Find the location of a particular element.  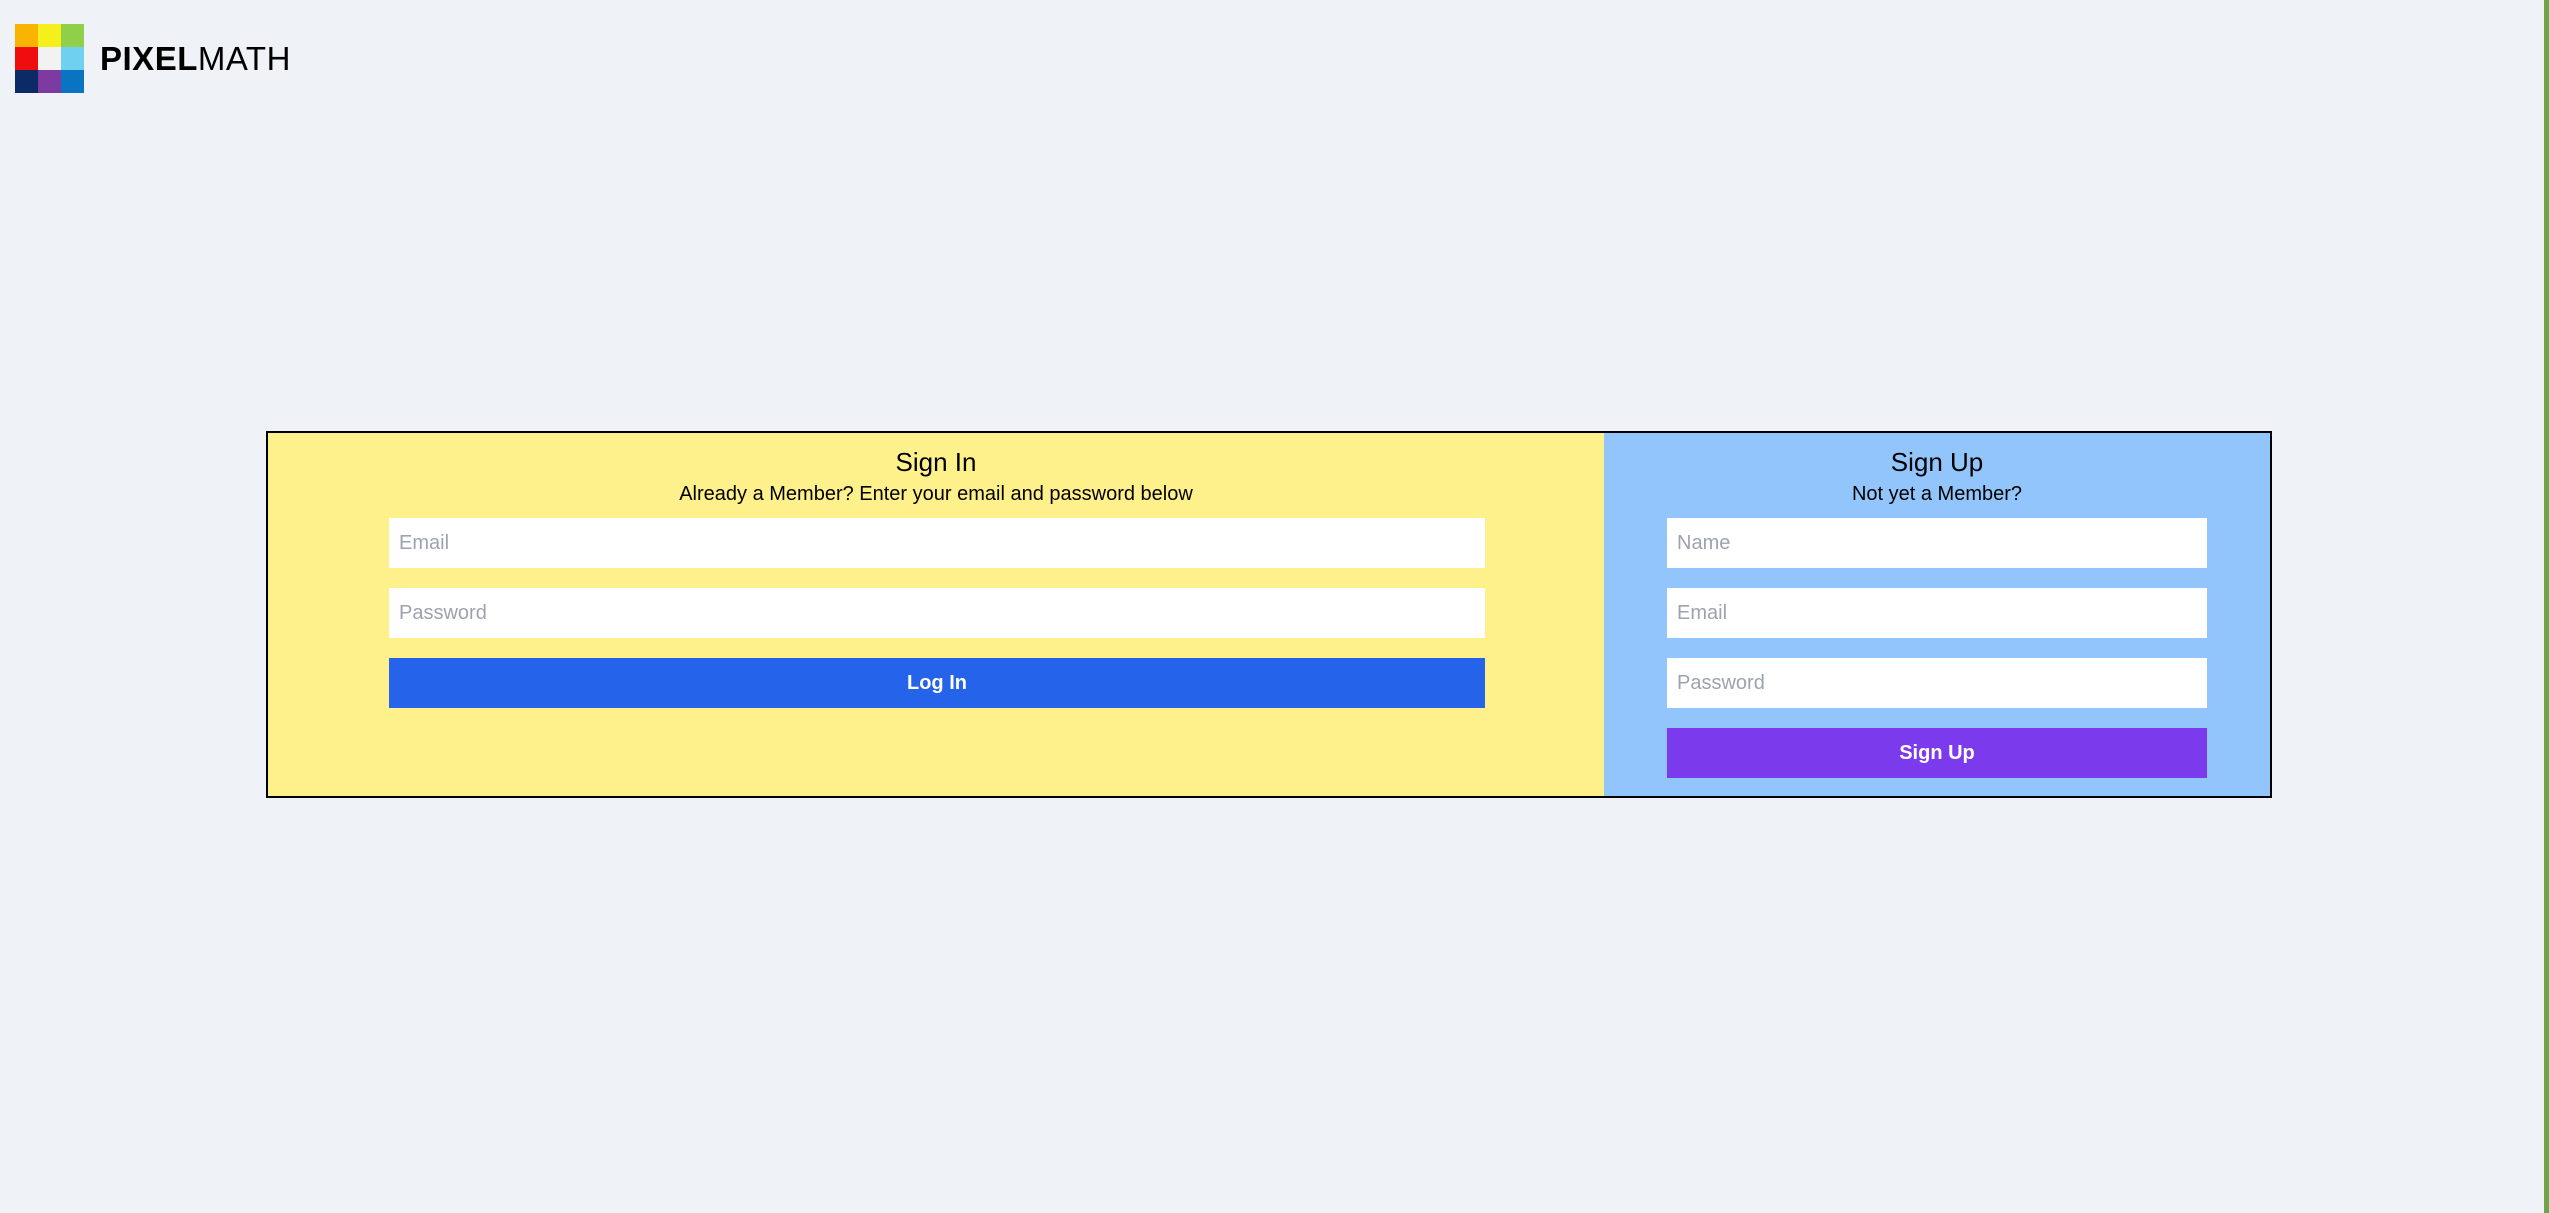

signin-email-field is located at coordinates (937, 543).